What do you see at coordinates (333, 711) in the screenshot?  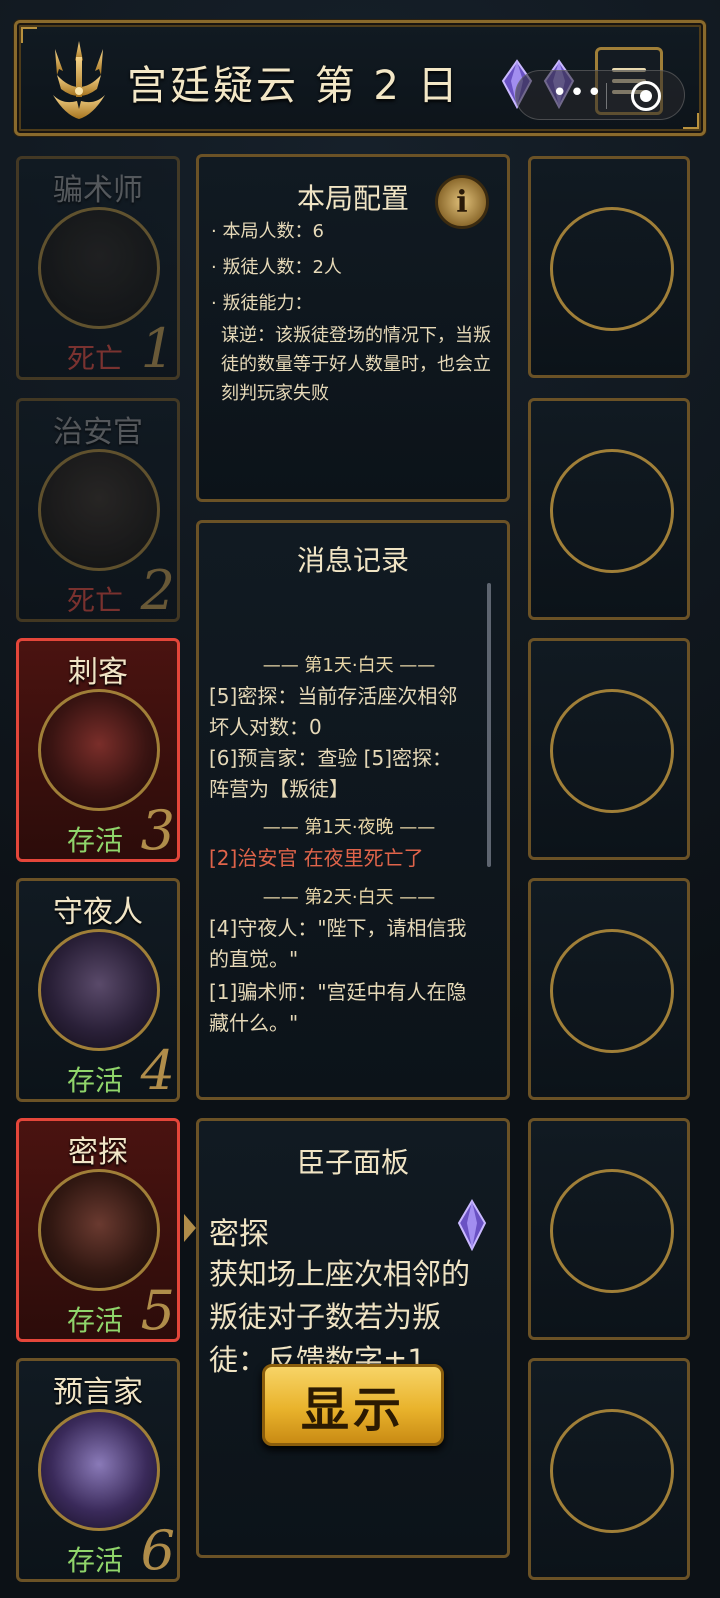 I see `log-entry: [5]密探：当前存活座次相邻坏人对数：0` at bounding box center [333, 711].